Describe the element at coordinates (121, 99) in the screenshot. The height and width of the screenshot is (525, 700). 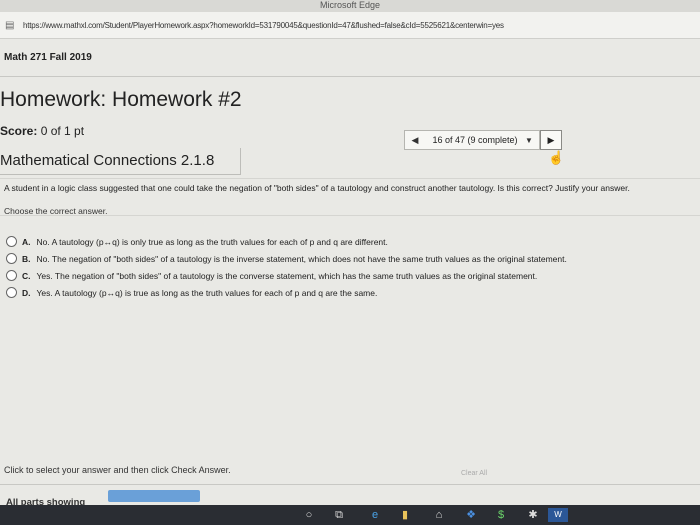
I see `page-title: Homework: Homework #2` at that location.